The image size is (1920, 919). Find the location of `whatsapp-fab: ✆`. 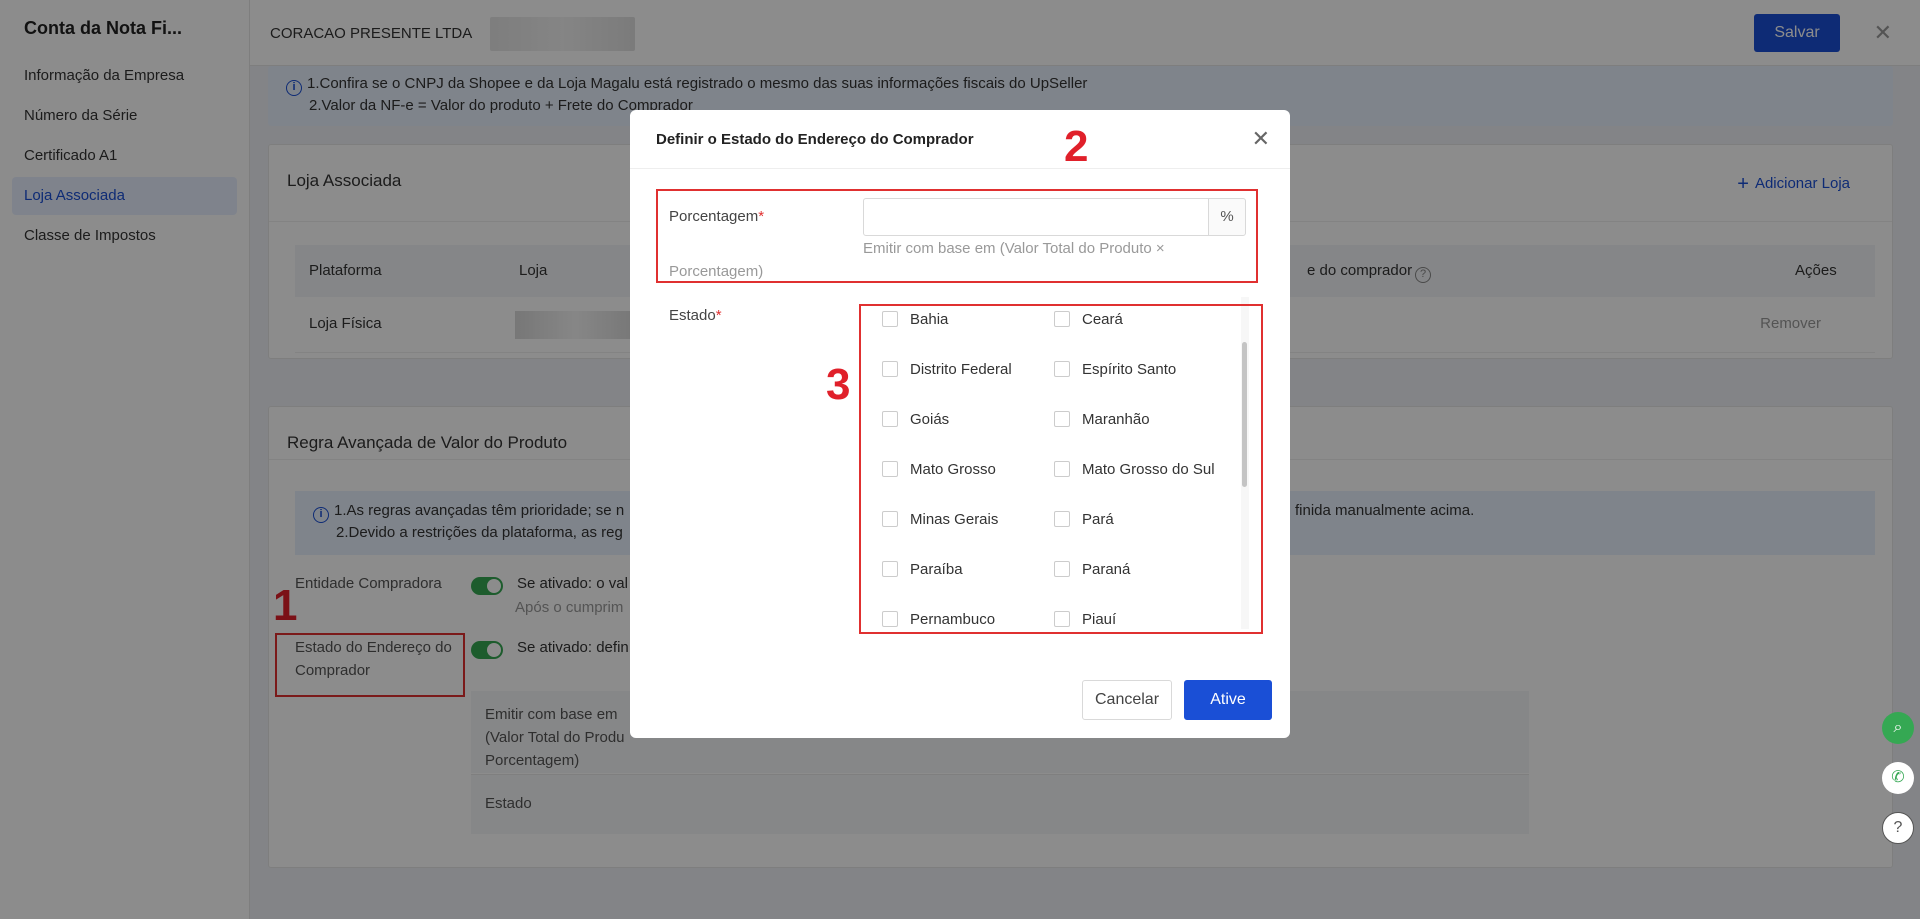

whatsapp-fab: ✆ is located at coordinates (1898, 778).